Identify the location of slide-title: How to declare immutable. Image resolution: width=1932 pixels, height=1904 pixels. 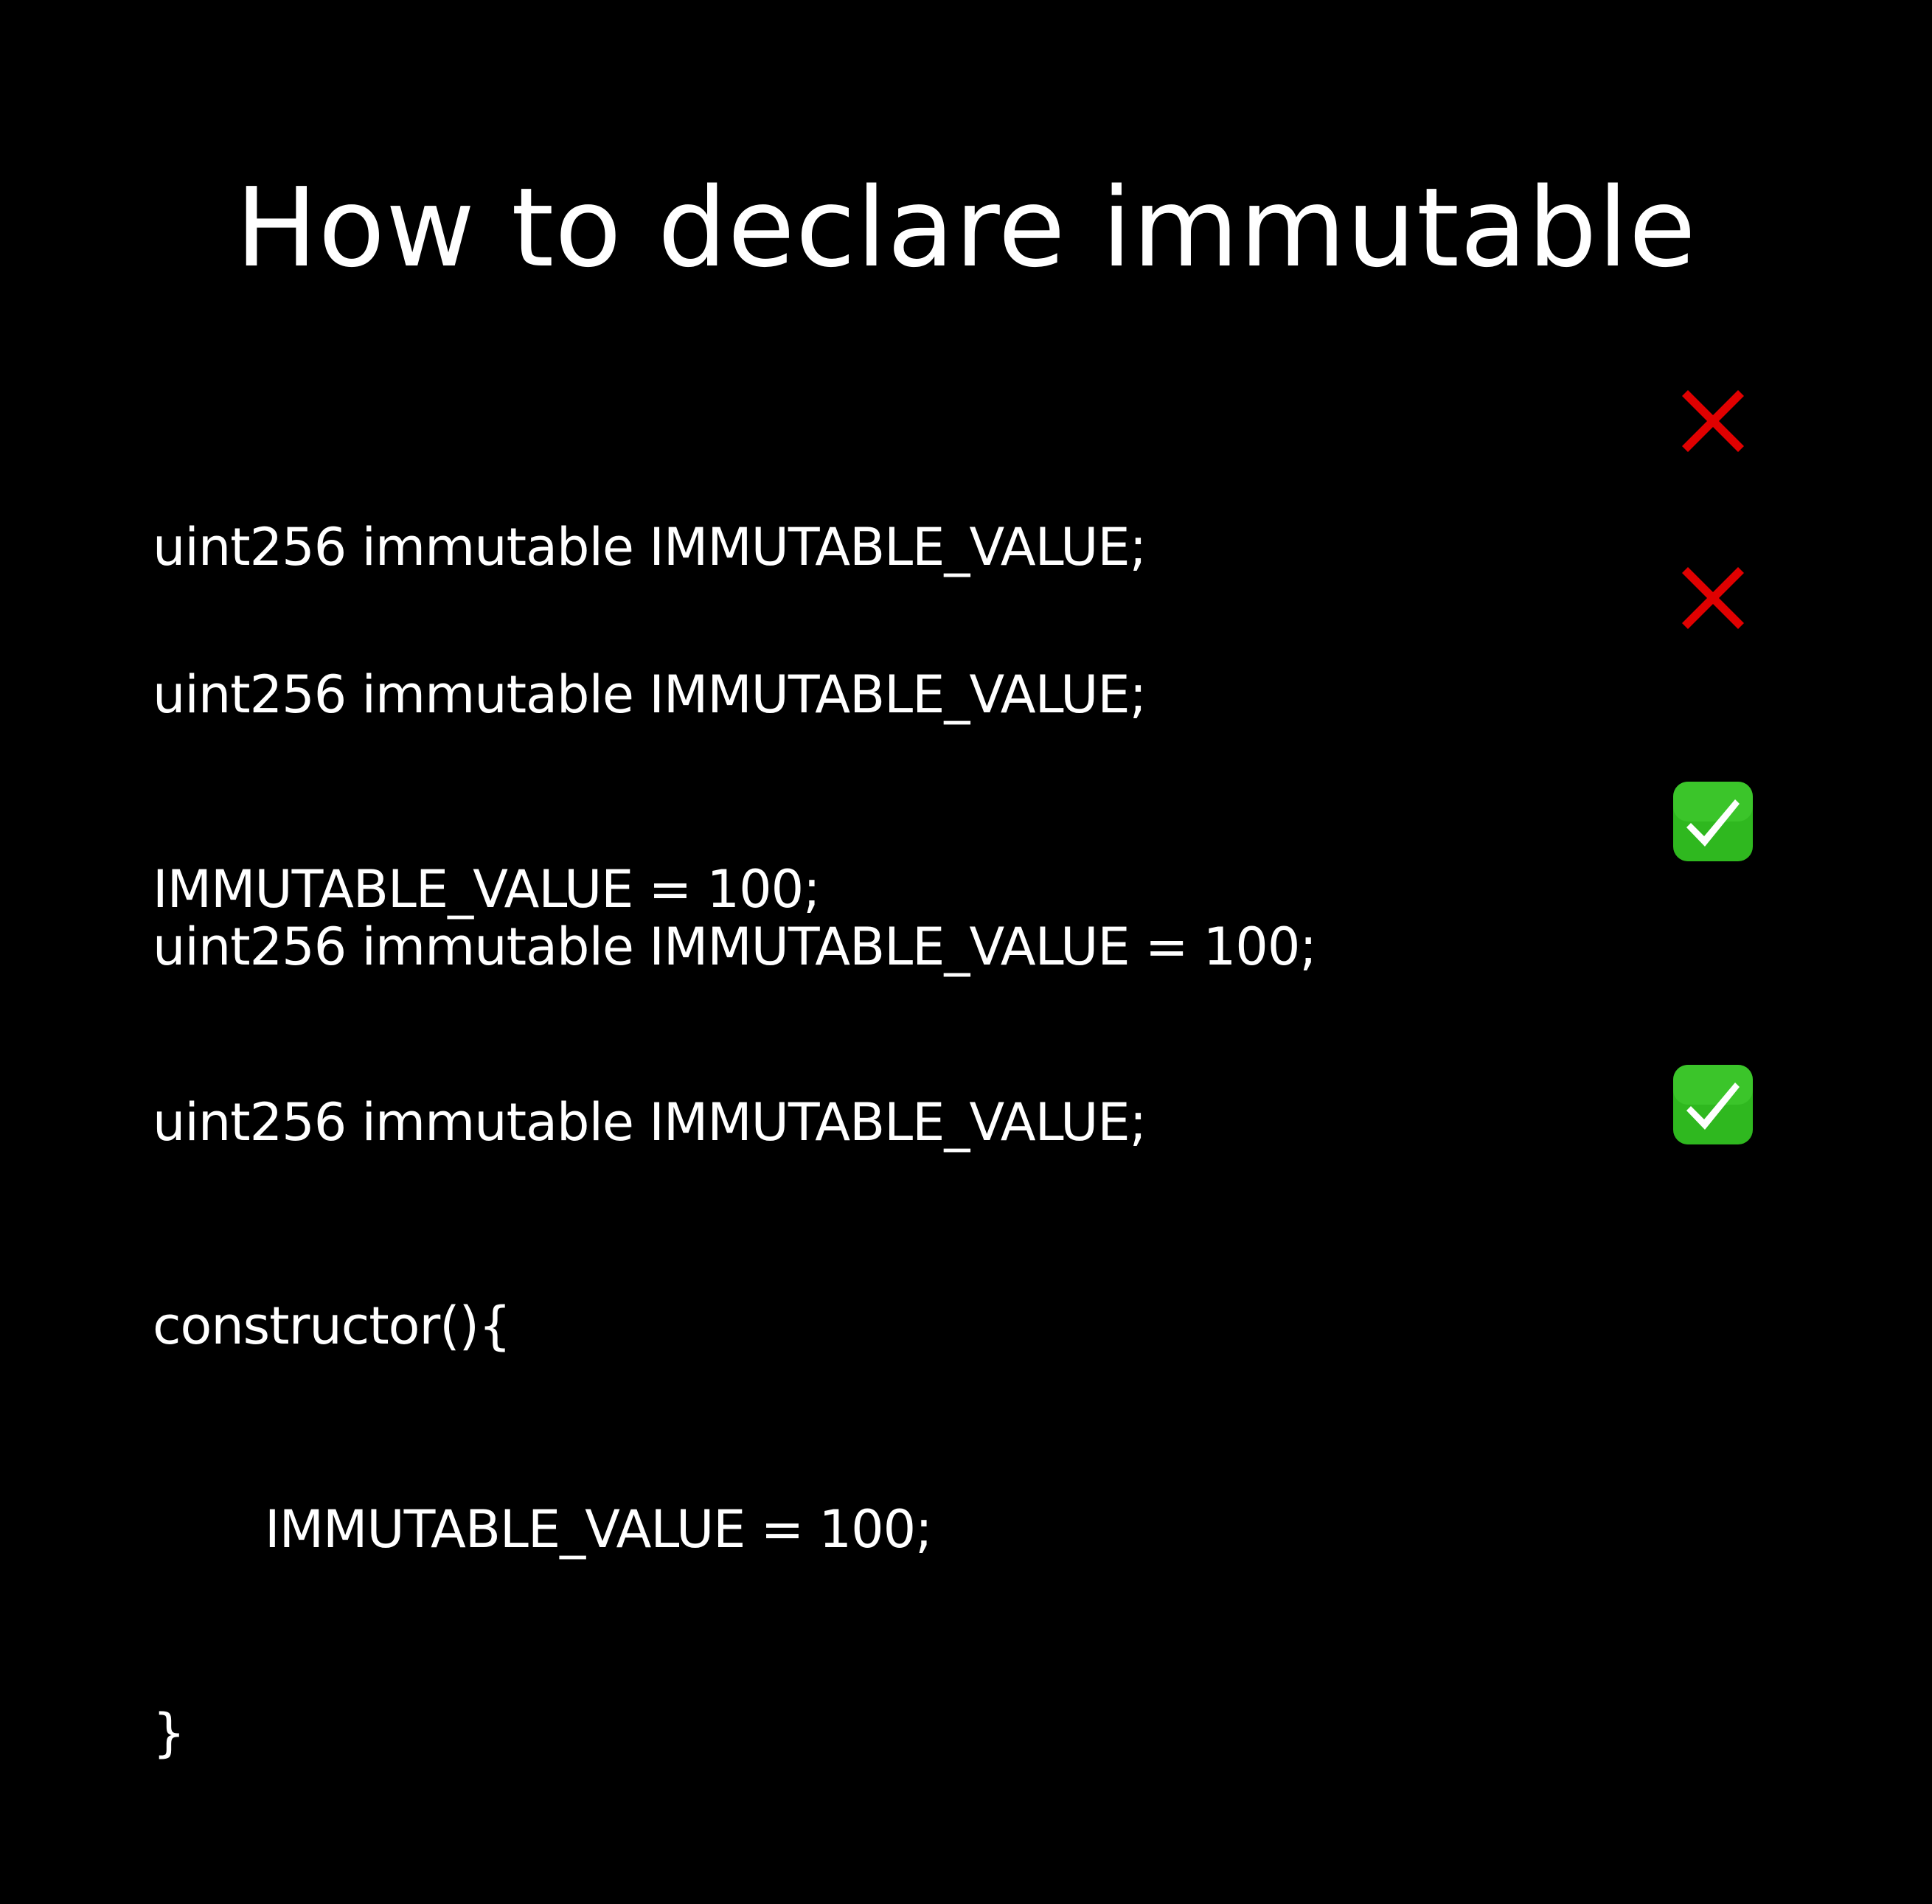
(966, 228).